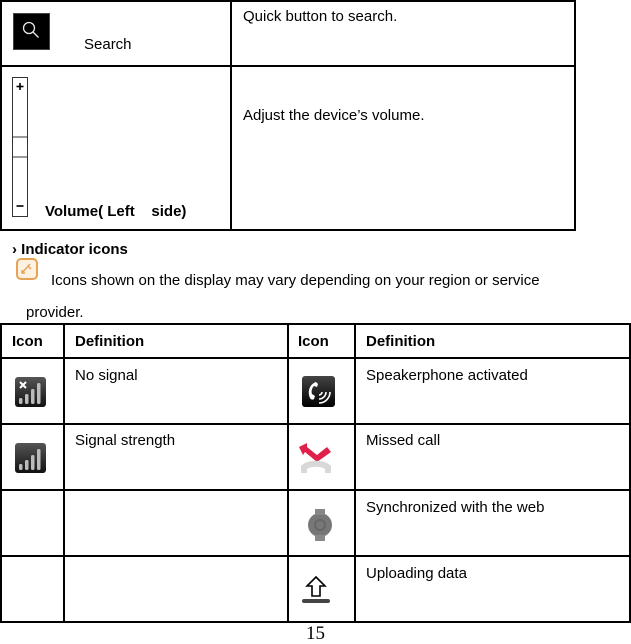  I want to click on header-definition-right: Definition, so click(401, 341).